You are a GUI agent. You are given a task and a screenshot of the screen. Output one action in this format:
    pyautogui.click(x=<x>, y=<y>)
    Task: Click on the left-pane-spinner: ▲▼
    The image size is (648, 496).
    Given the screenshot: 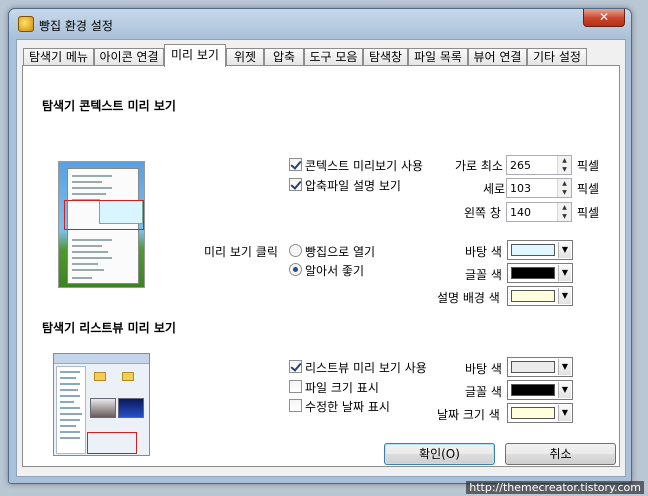 What is the action you would take?
    pyautogui.click(x=539, y=212)
    